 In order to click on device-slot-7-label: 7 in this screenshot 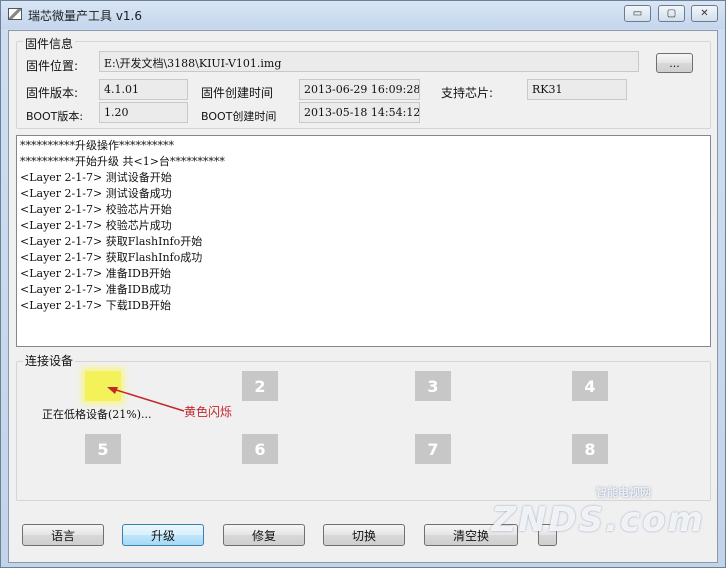, I will do `click(433, 449)`.